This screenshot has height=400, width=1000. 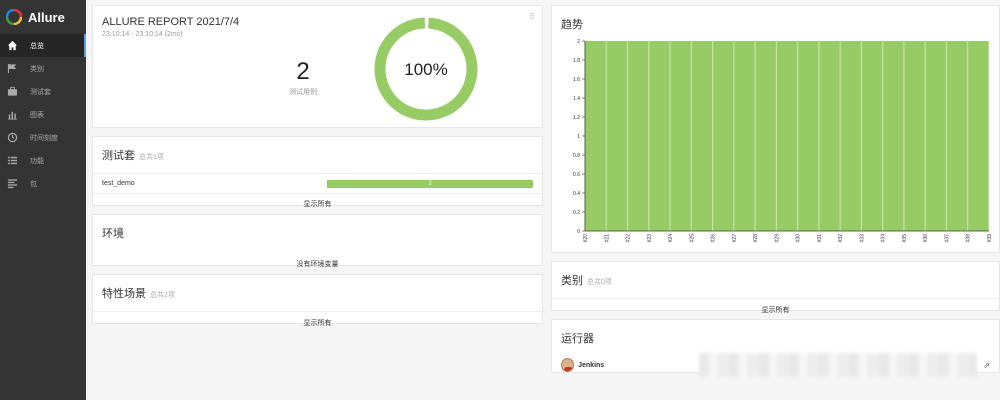 What do you see at coordinates (576, 156) in the screenshot?
I see `trend-y-tick-label: 0.8` at bounding box center [576, 156].